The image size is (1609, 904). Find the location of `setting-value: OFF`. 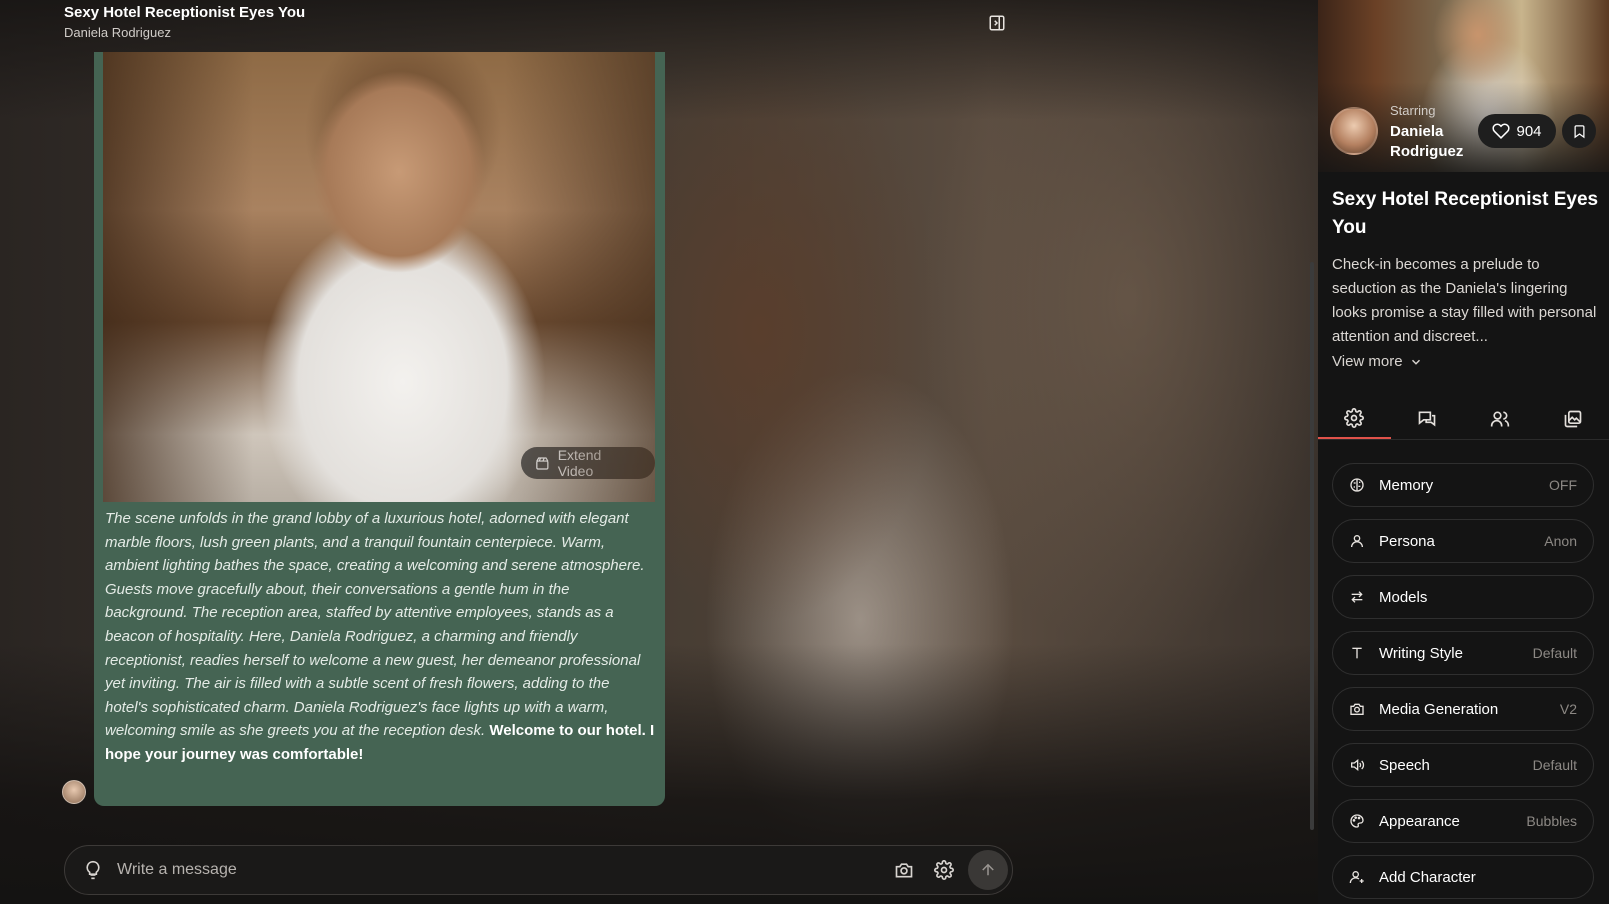

setting-value: OFF is located at coordinates (1563, 485).